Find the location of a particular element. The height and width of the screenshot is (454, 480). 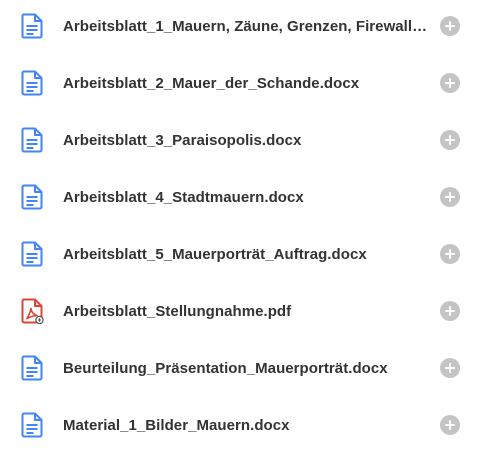

file-row: Arbeitsblatt_Stellungnahme.pdf is located at coordinates (240, 311).